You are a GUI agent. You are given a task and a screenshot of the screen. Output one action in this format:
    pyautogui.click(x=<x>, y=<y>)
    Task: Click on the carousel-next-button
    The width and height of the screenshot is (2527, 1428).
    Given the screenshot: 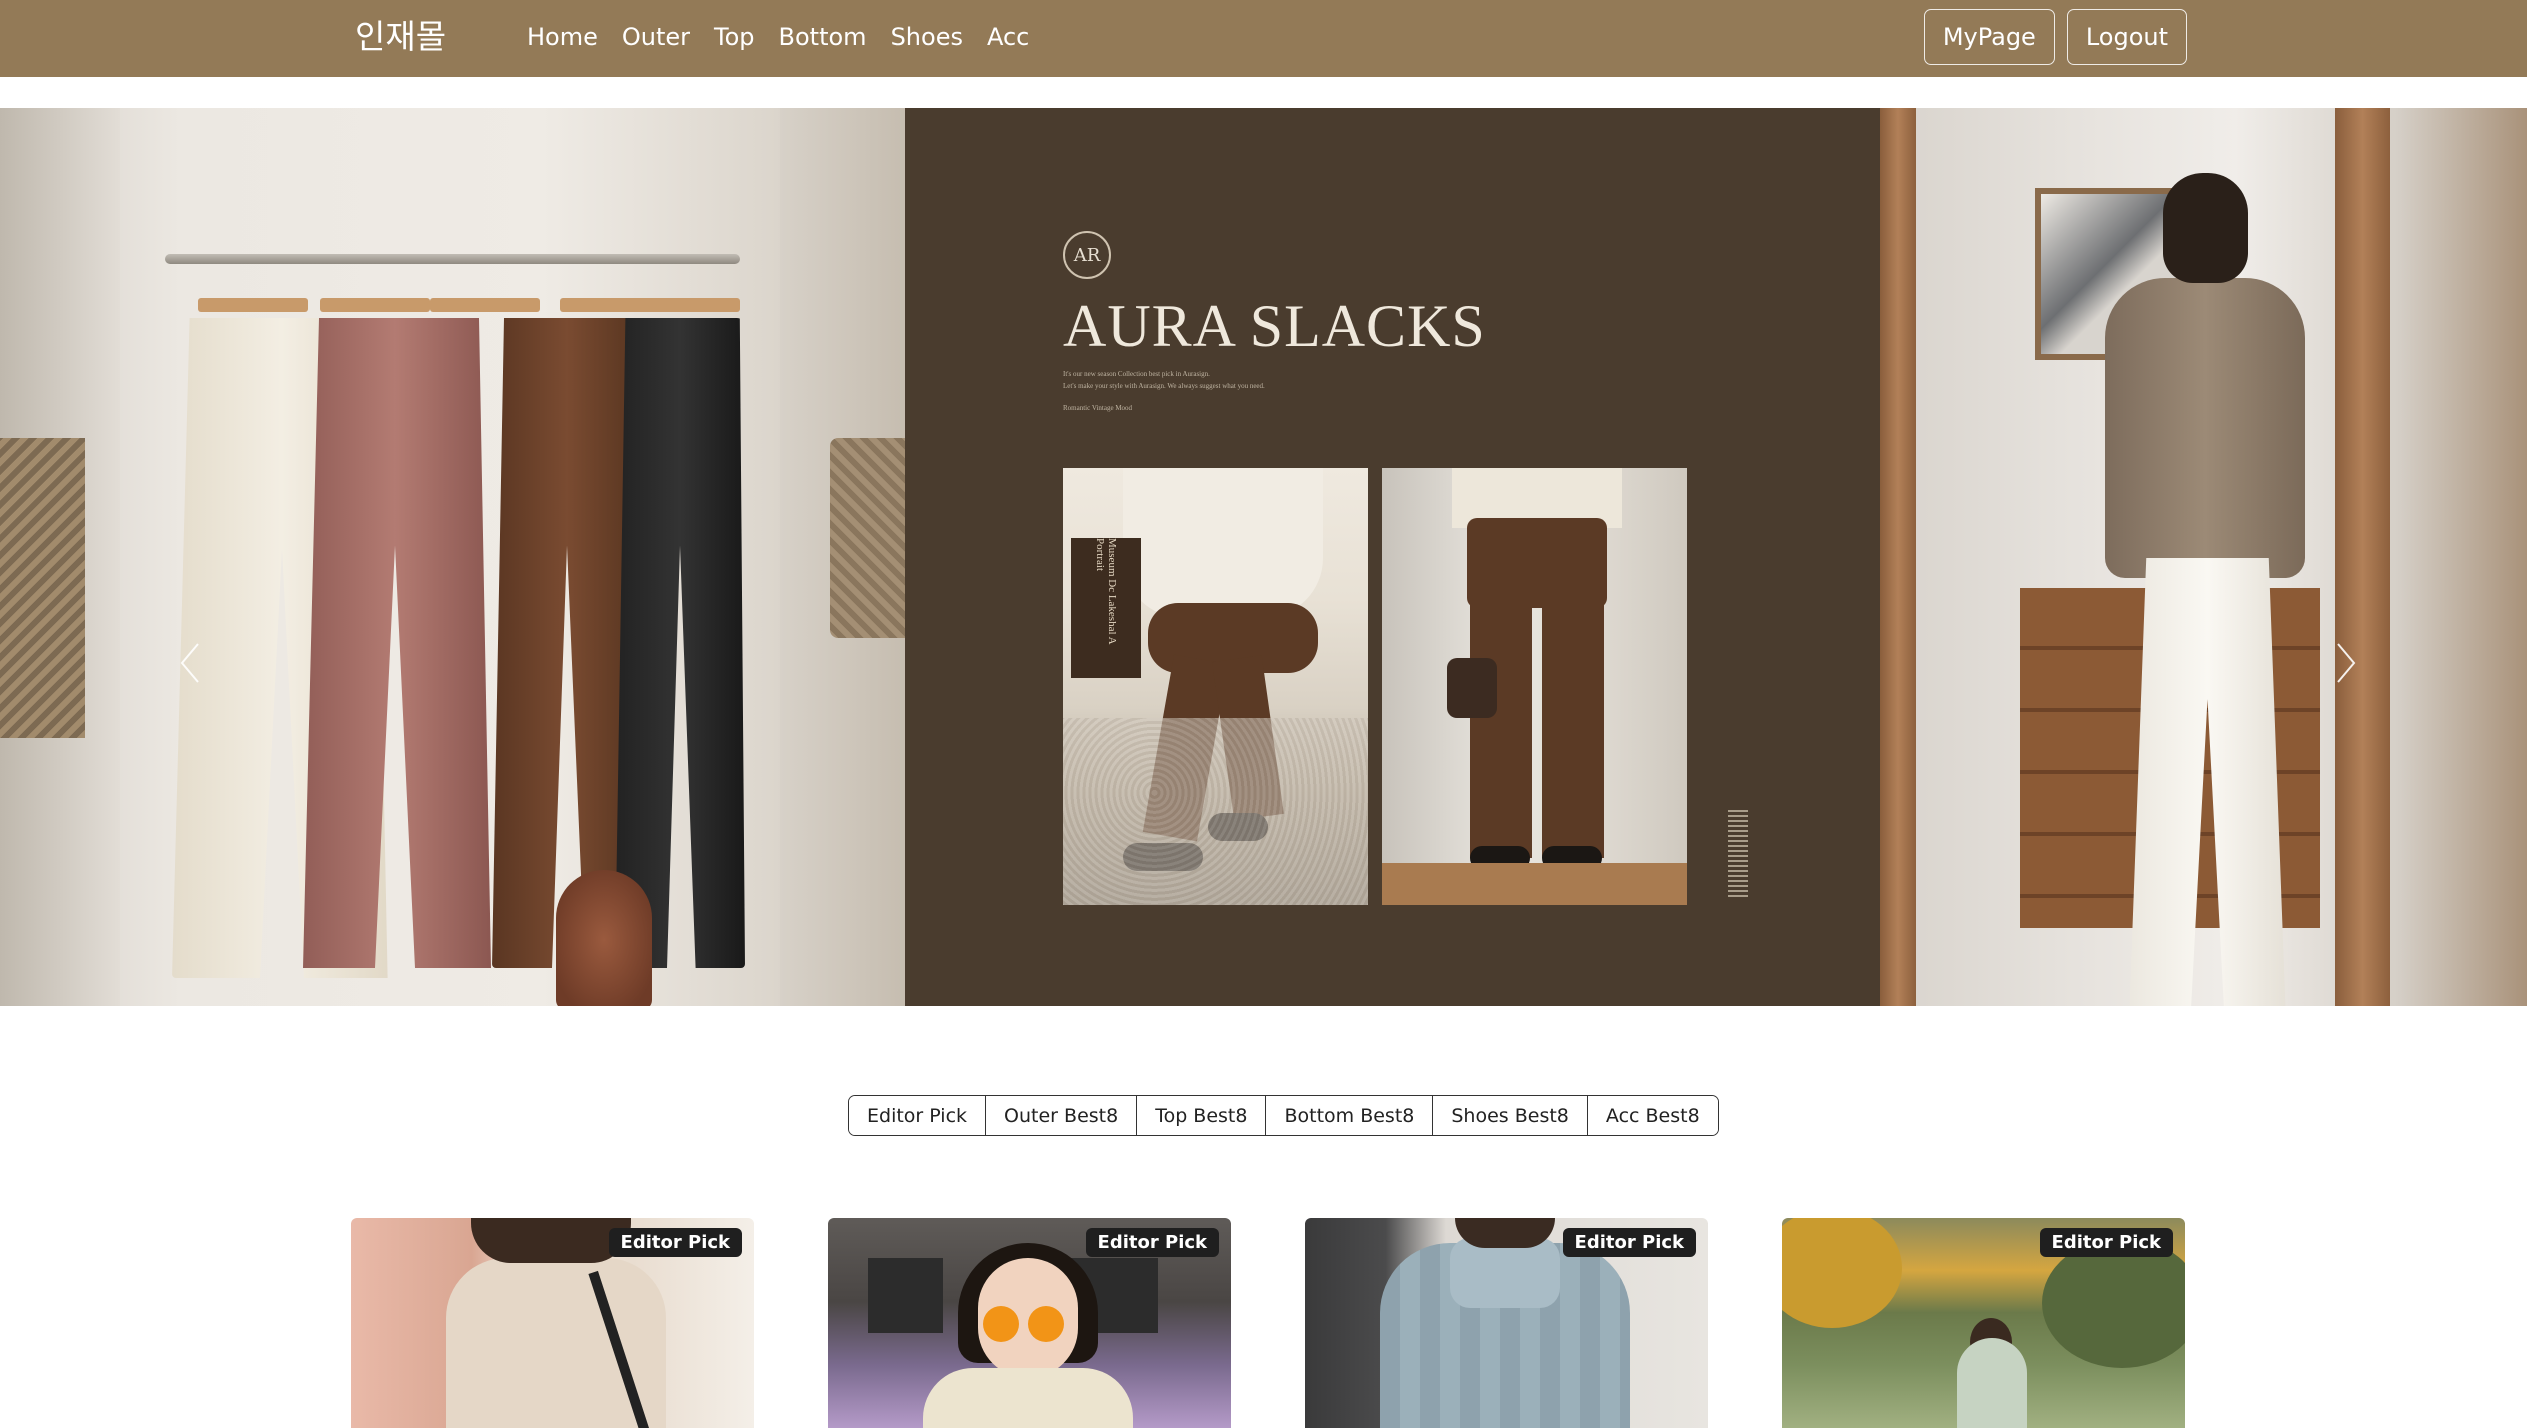 What is the action you would take?
    pyautogui.click(x=2346, y=663)
    